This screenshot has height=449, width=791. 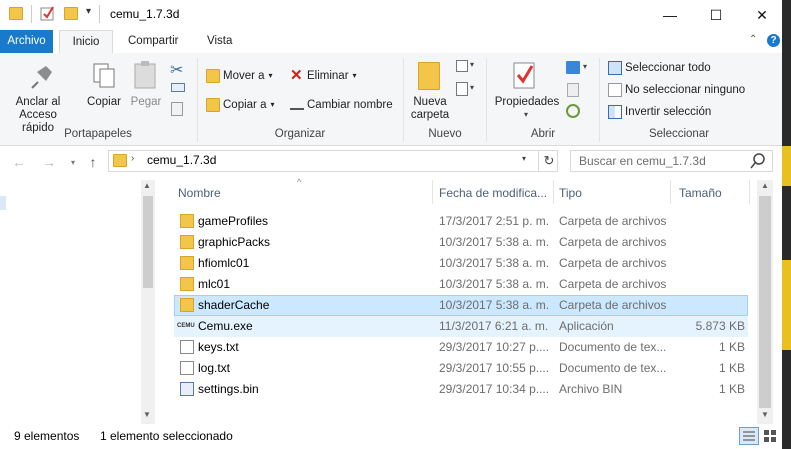 I want to click on properties-quick-access-icon, so click(x=48, y=13).